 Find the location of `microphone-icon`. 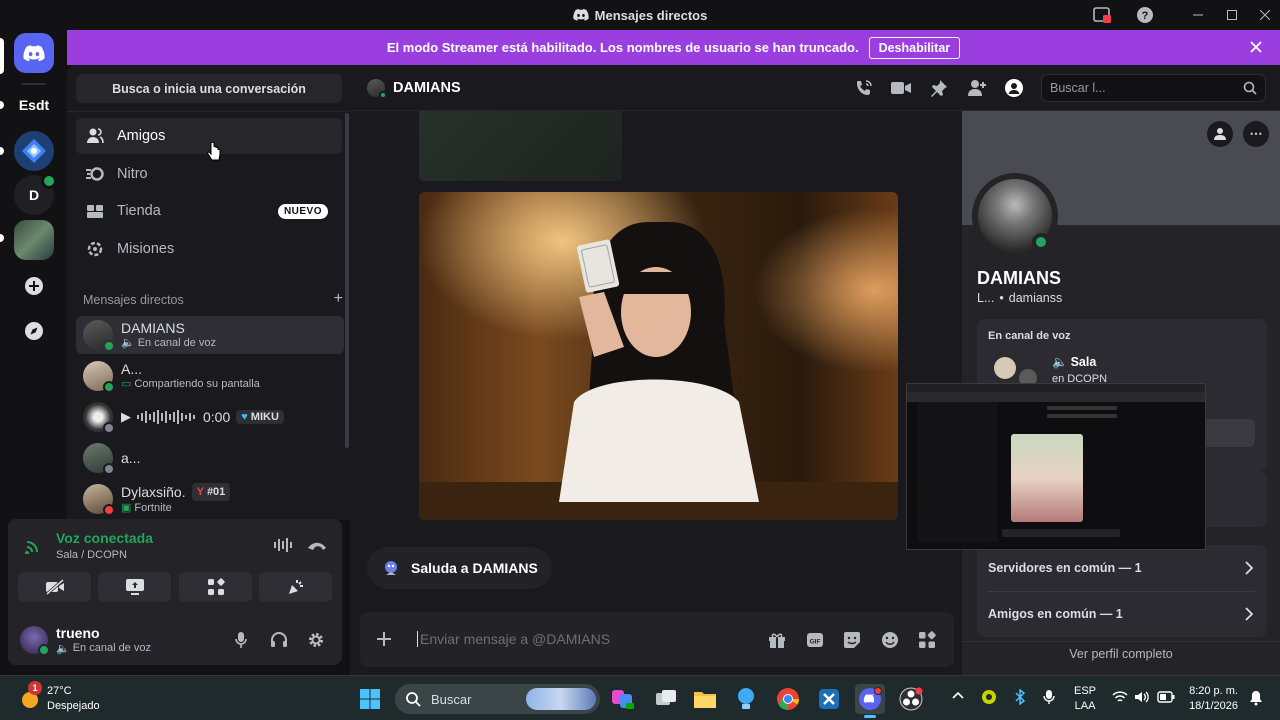

microphone-icon is located at coordinates (241, 640).